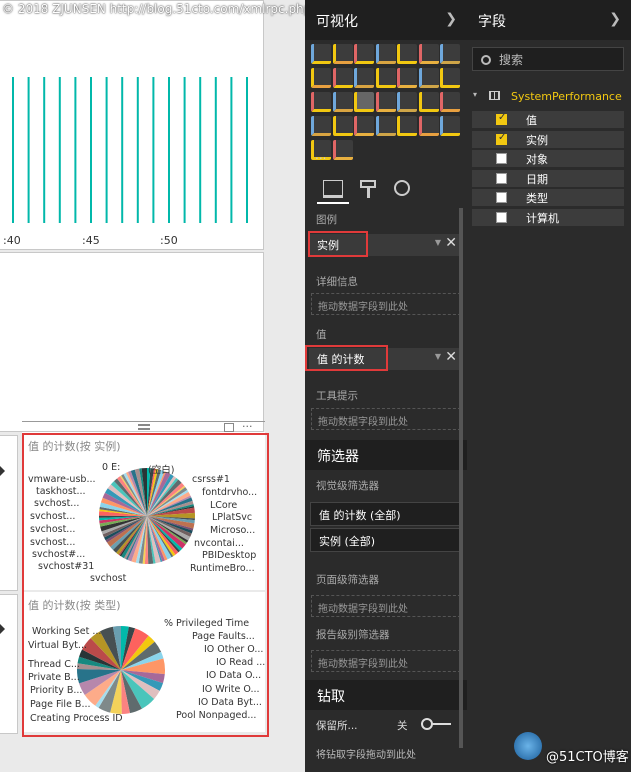  I want to click on field-item: 值, so click(548, 119).